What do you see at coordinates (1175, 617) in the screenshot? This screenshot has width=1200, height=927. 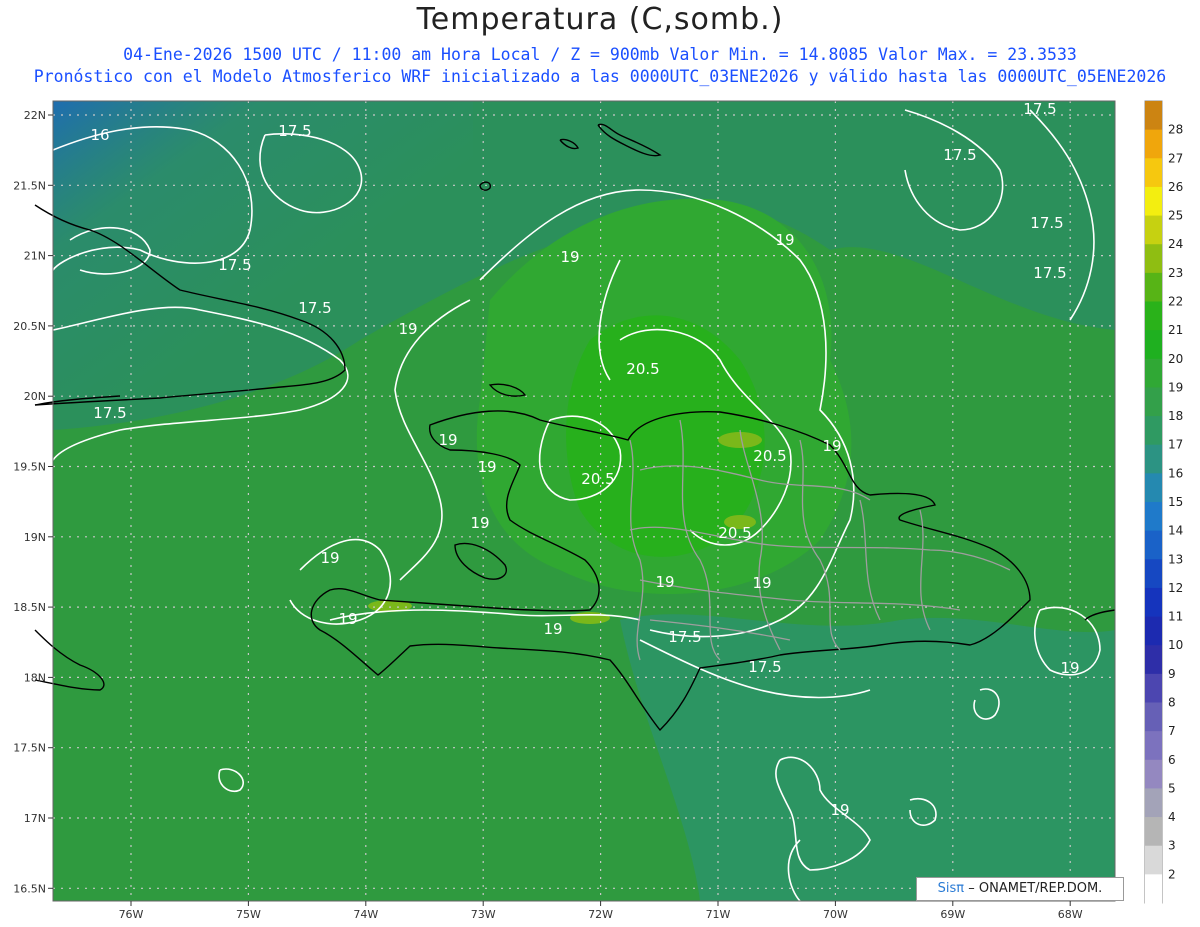 I see `colorbar-label: 11` at bounding box center [1175, 617].